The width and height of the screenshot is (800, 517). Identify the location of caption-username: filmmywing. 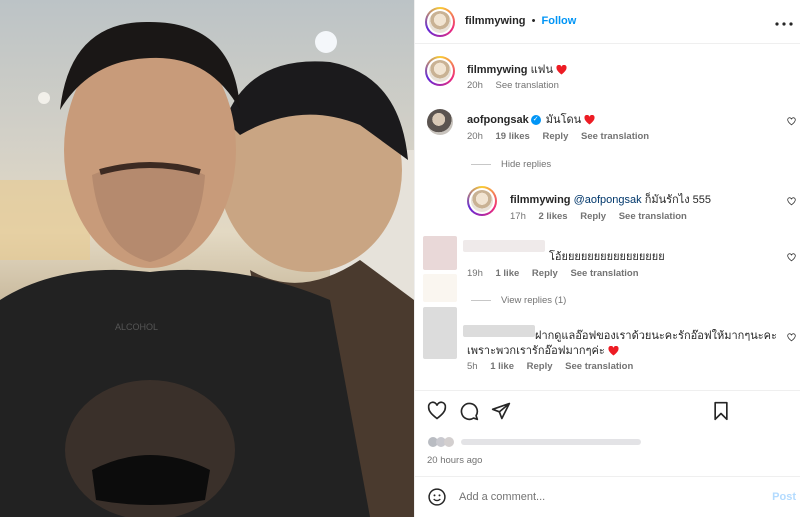
(497, 70).